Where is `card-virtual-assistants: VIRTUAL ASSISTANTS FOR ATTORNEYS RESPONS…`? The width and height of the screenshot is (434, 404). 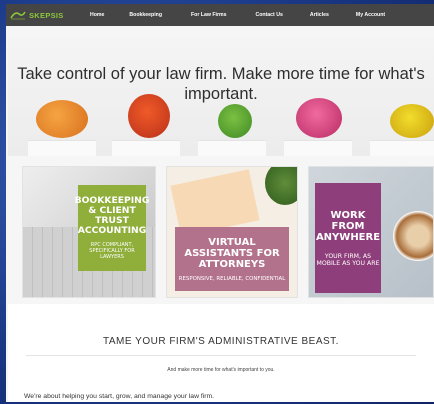
card-virtual-assistants: VIRTUAL ASSISTANTS FOR ATTORNEYS RESPONS… is located at coordinates (232, 232).